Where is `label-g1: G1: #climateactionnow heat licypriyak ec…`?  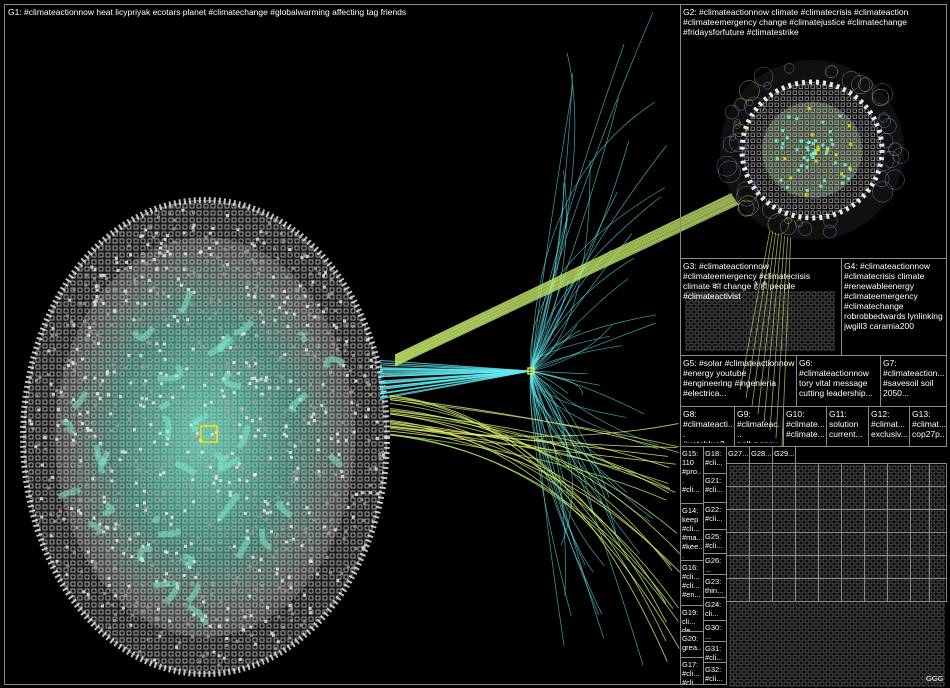 label-g1: G1: #climateactionnow heat licypriyak ec… is located at coordinates (207, 12).